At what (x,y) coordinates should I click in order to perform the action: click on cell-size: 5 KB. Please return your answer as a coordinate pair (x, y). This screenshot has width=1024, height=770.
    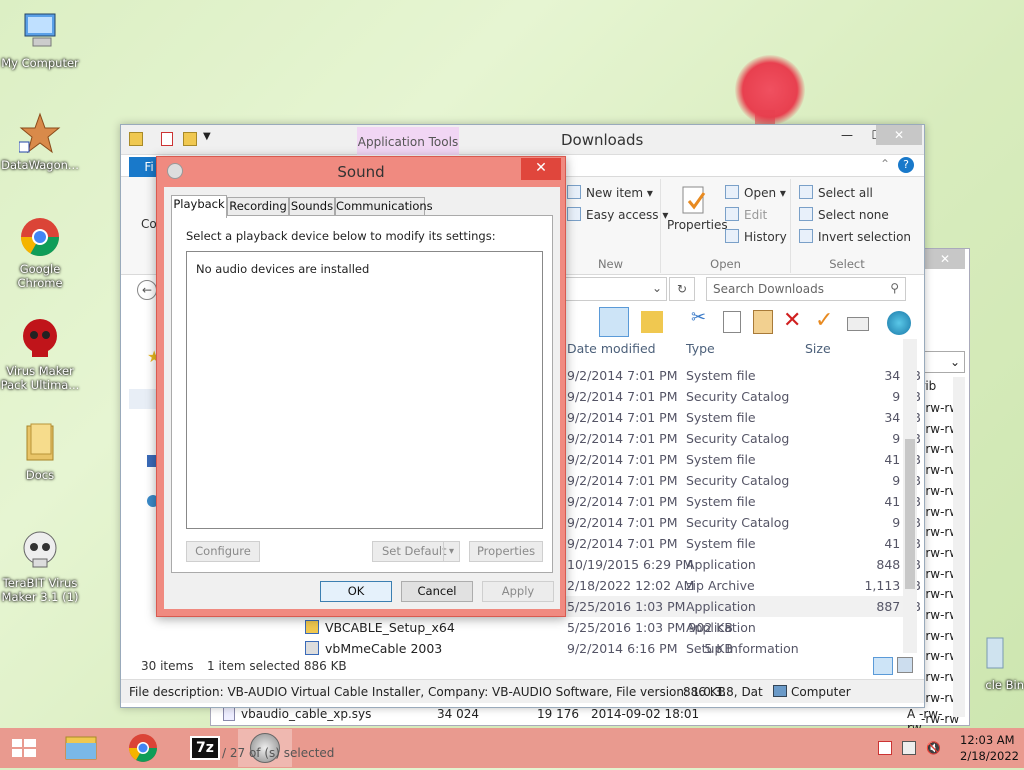
    Looking at the image, I should click on (718, 648).